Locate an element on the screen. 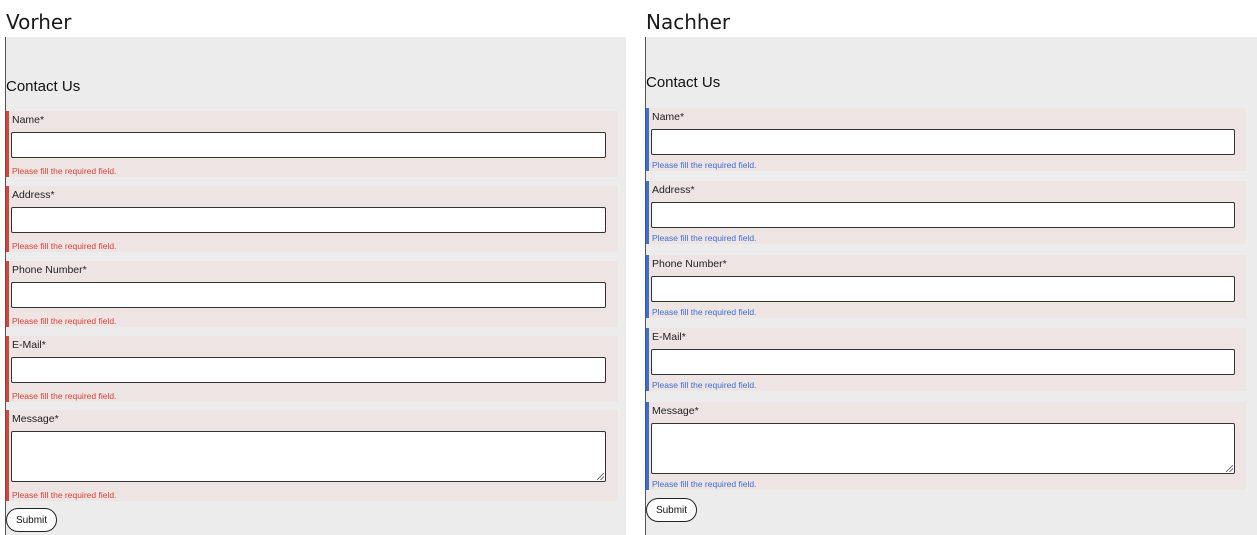 This screenshot has width=1257, height=535. caption-before: Vorher is located at coordinates (39, 22).